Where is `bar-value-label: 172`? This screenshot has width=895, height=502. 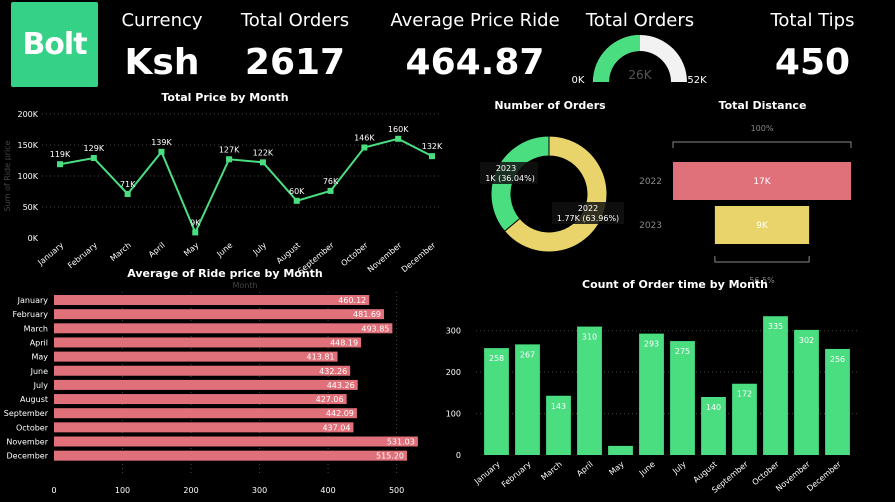
bar-value-label: 172 is located at coordinates (744, 394).